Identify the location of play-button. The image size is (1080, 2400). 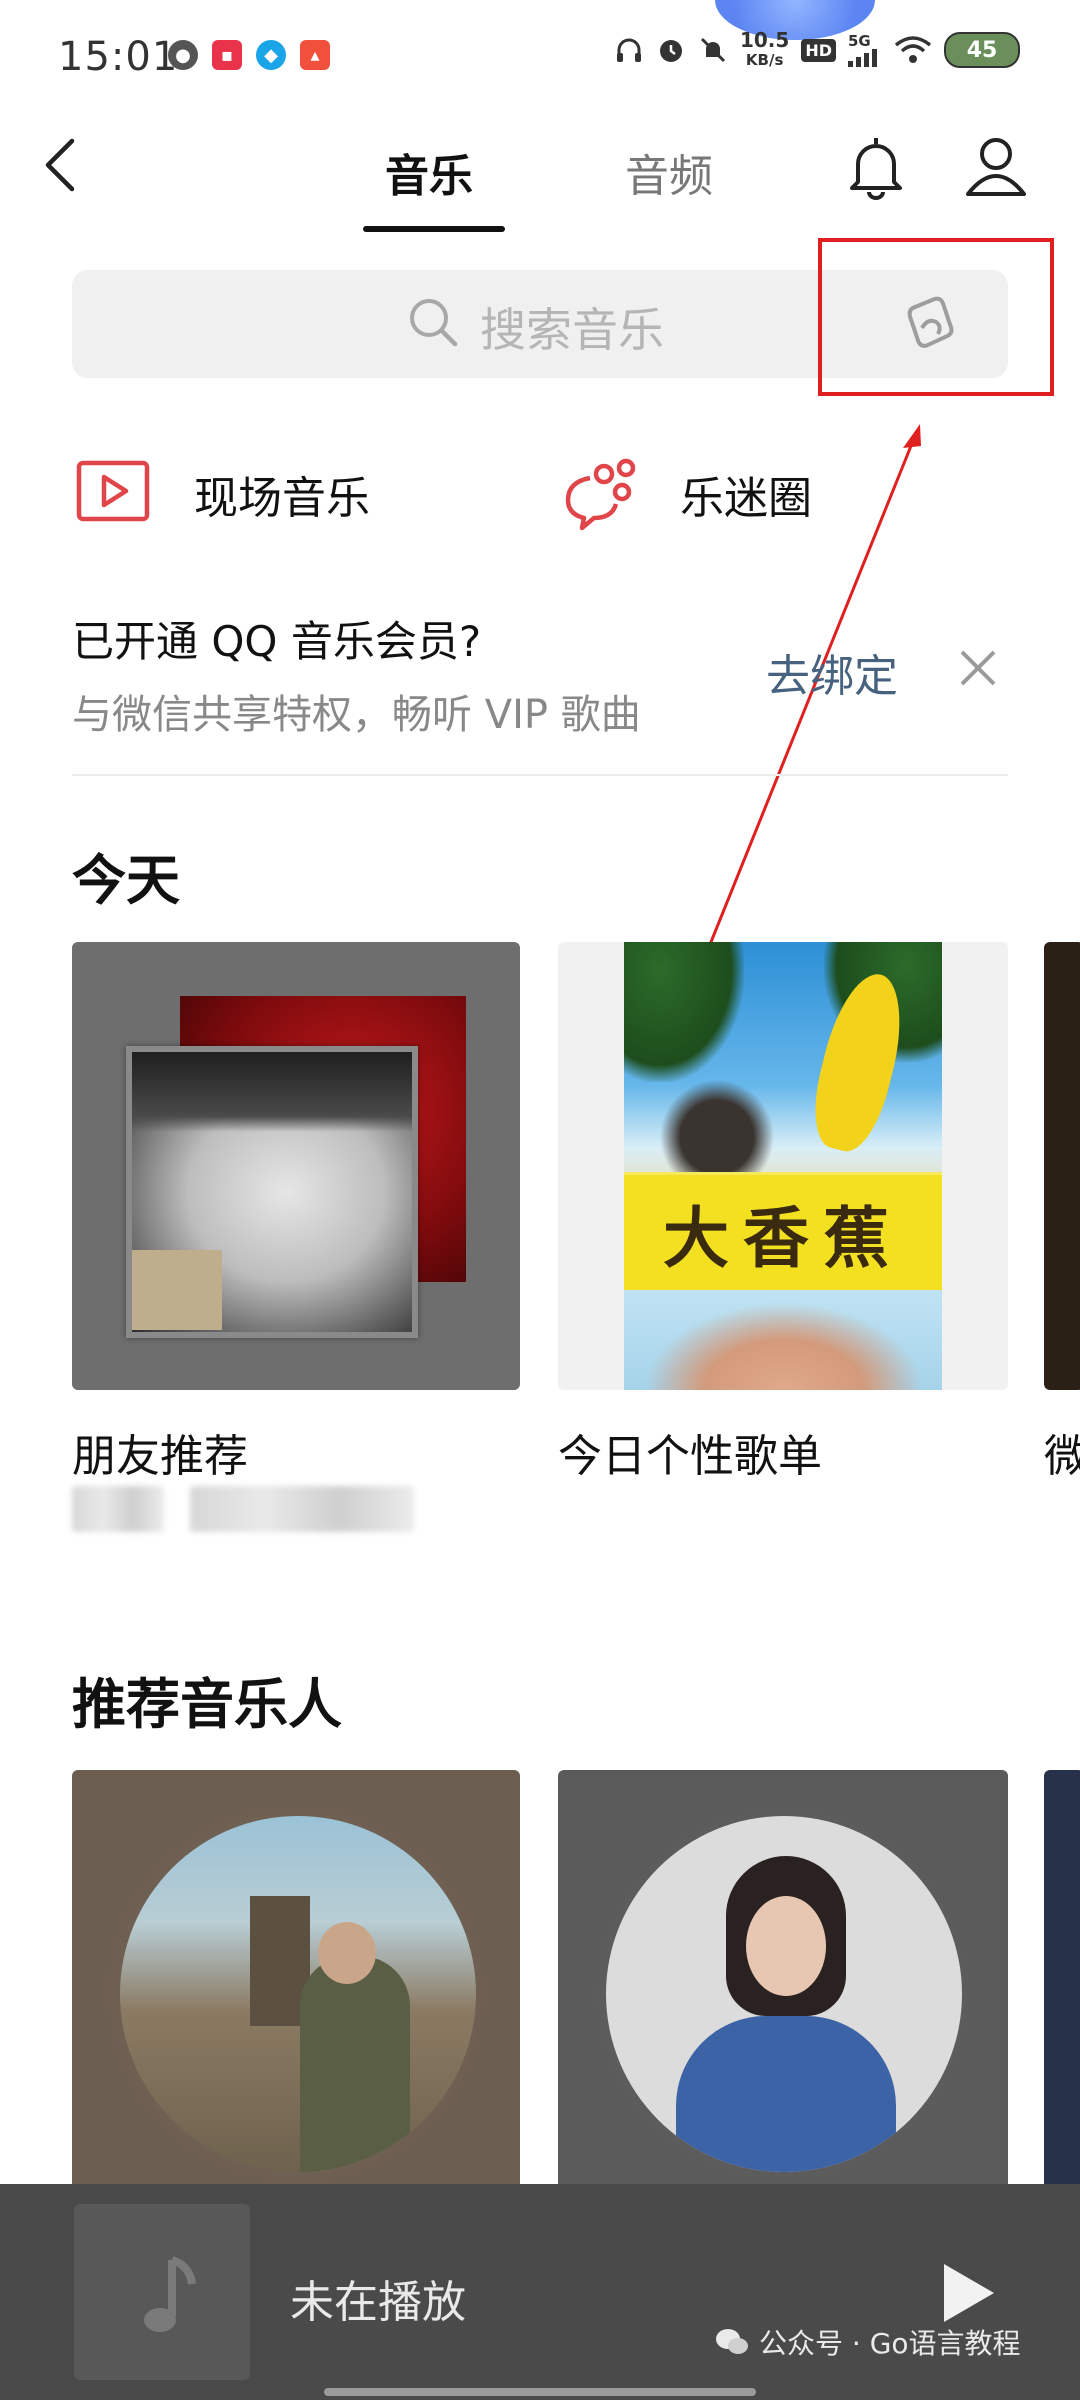
(968, 2293).